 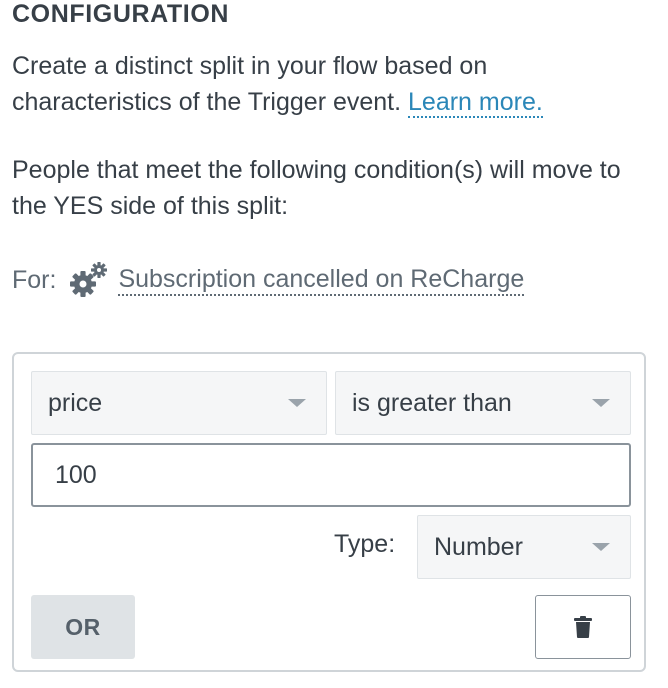 I want to click on or-button: OR, so click(x=83, y=627).